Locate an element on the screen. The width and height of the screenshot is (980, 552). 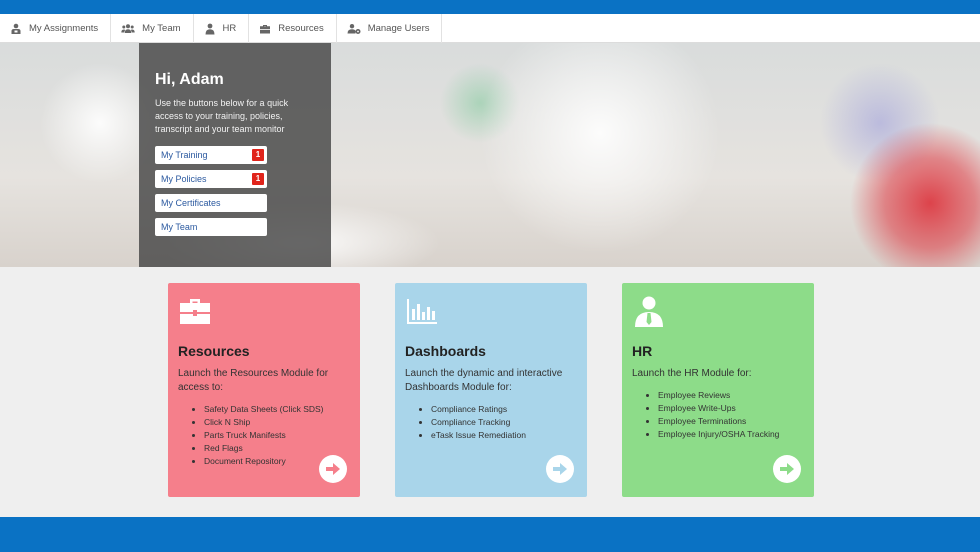
button-label: My Certificates is located at coordinates (191, 203).